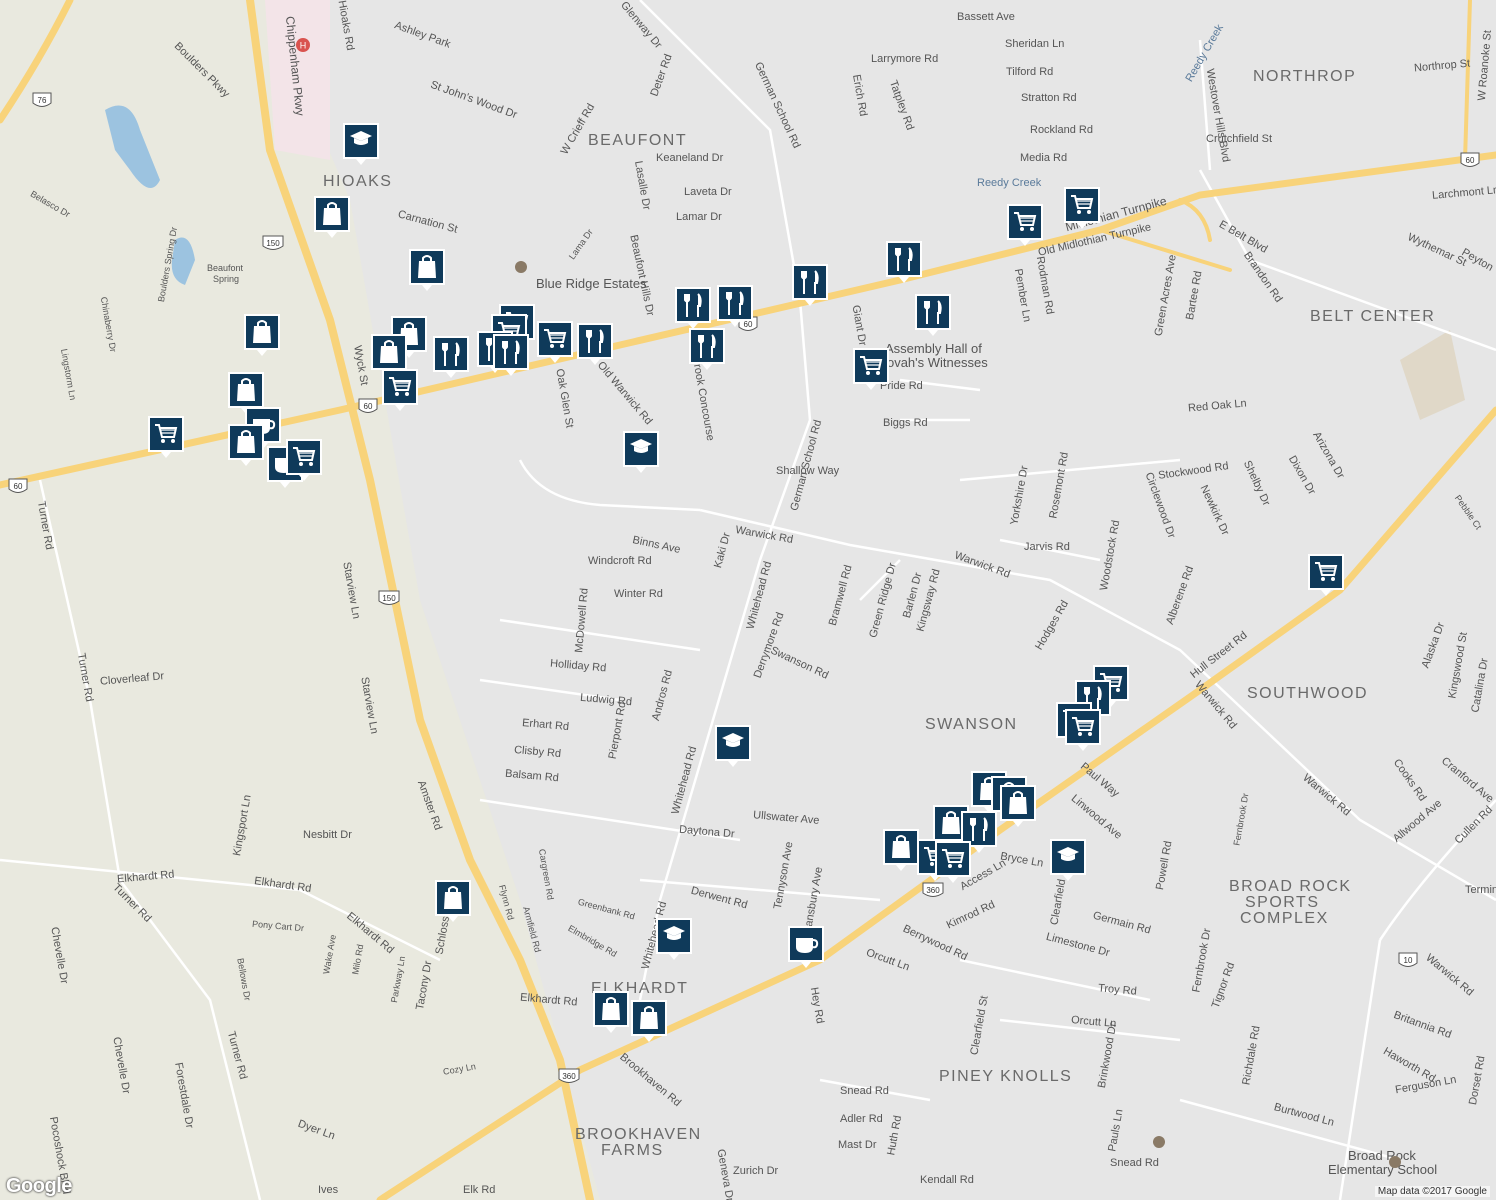 The width and height of the screenshot is (1496, 1200). I want to click on neighborhood-label-farms: FARMS, so click(632, 1150).